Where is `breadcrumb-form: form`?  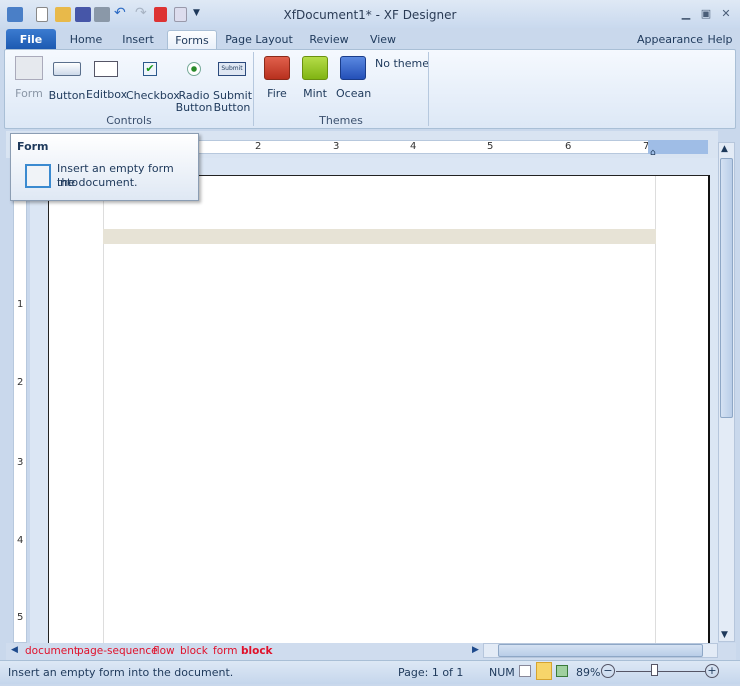
breadcrumb-form: form is located at coordinates (225, 651).